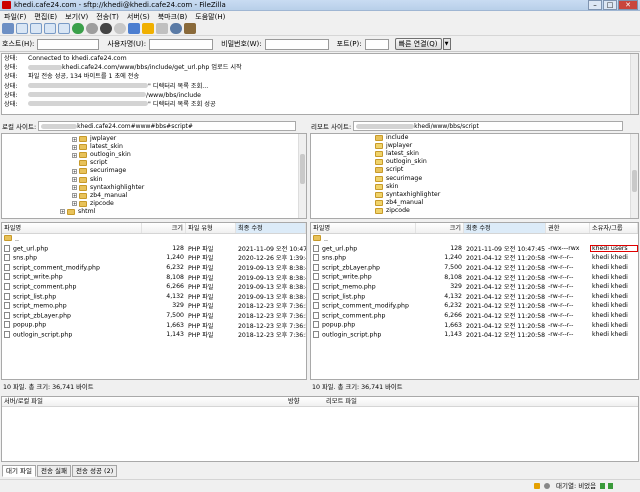  What do you see at coordinates (595, 5) in the screenshot?
I see `minimize-button: –` at bounding box center [595, 5].